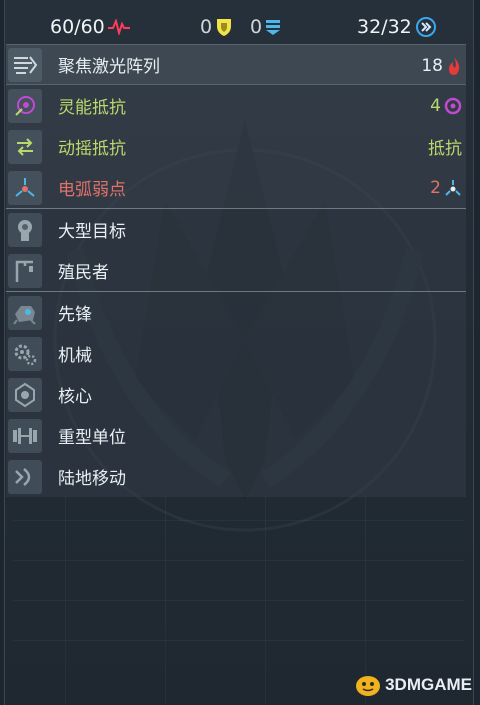 The width and height of the screenshot is (480, 705). I want to click on ground-move-icon, so click(25, 476).